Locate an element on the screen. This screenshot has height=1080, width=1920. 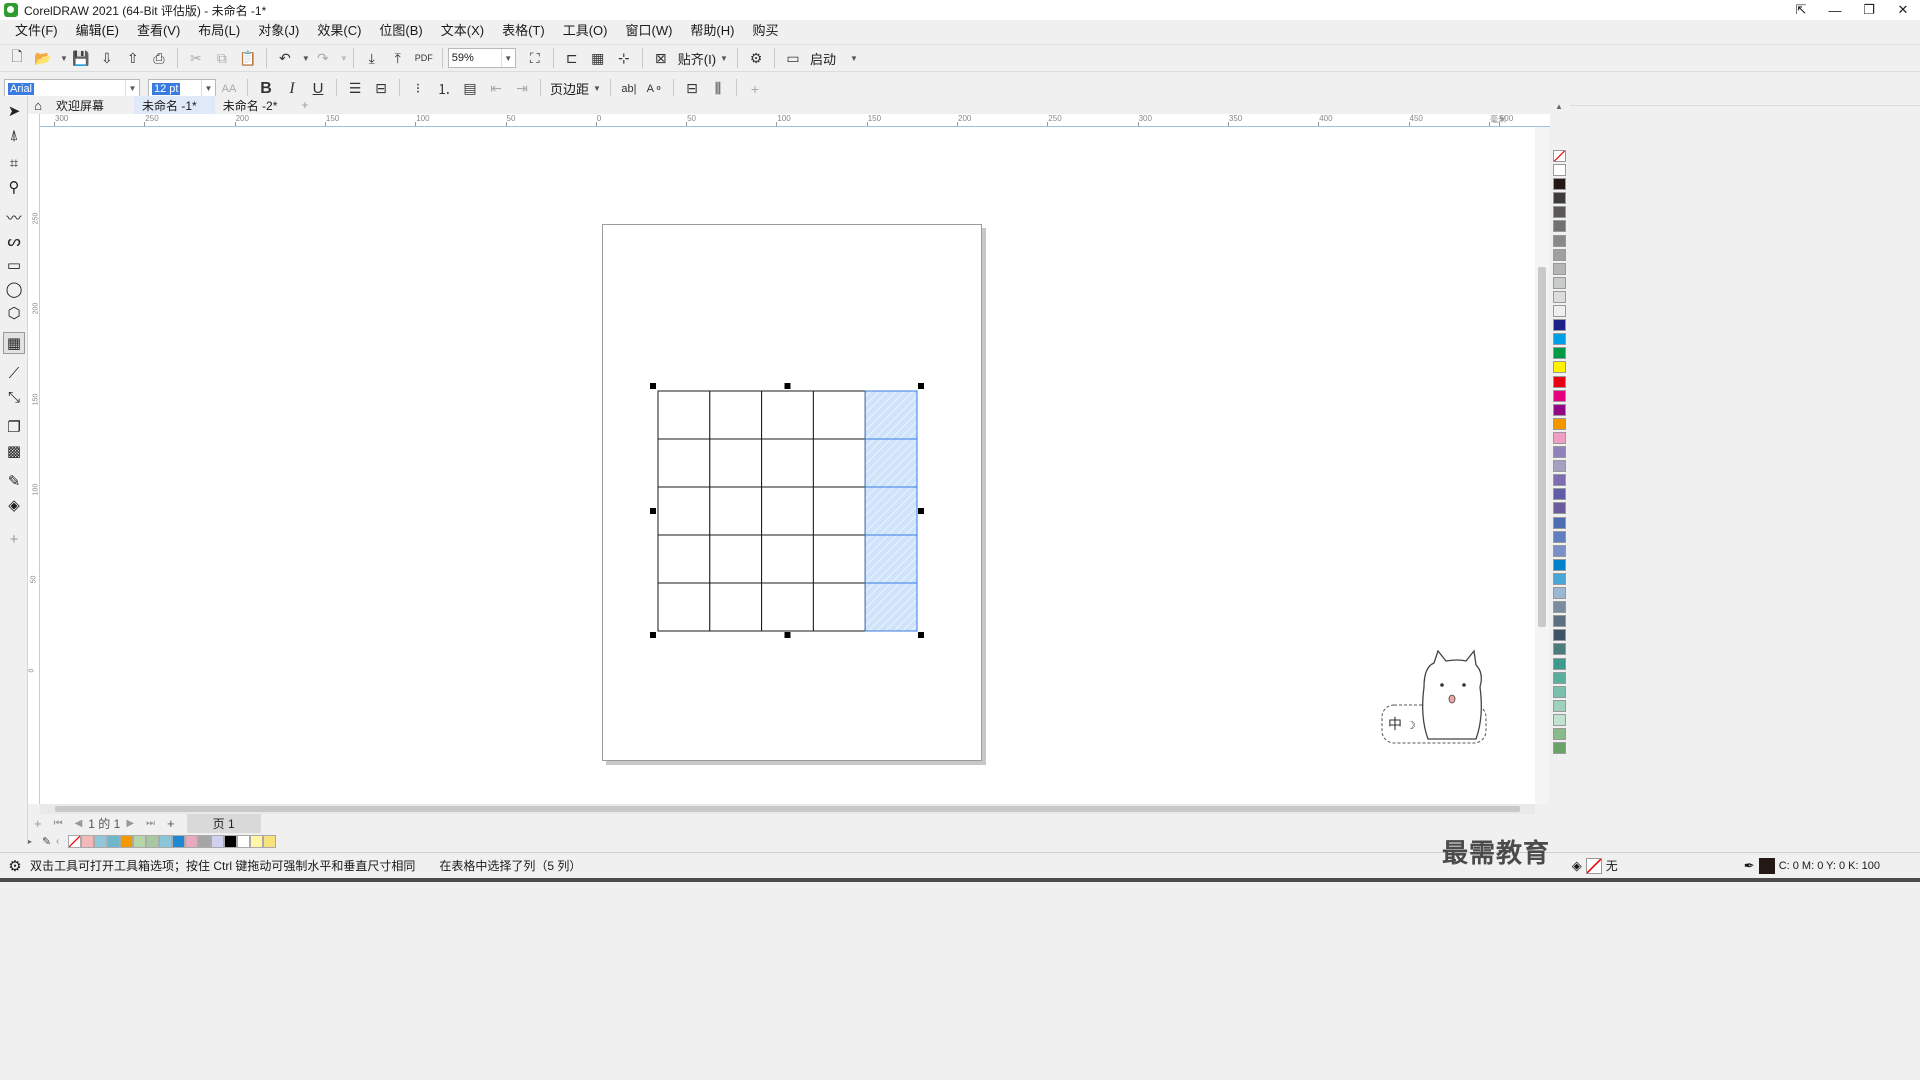
vertical-ruler: 250 200 150 100 50 0 is located at coordinates (34, 465).